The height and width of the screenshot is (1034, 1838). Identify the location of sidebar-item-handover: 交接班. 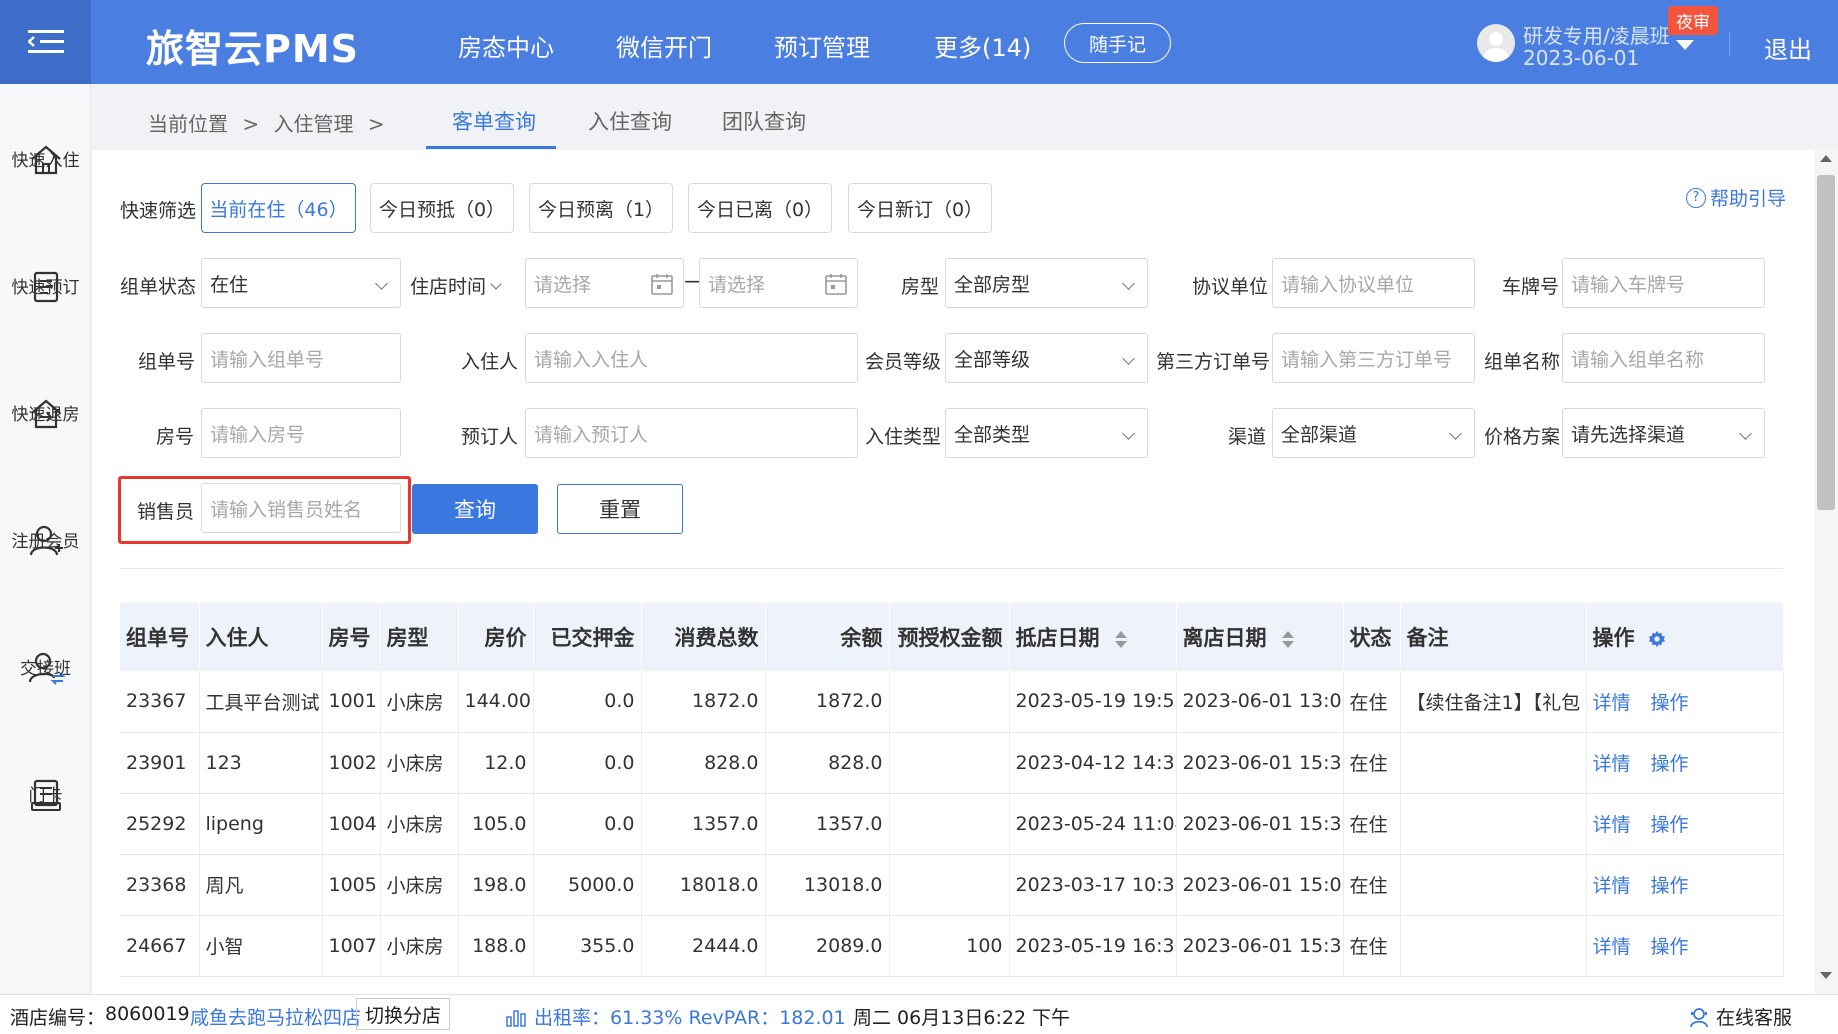
(45, 668).